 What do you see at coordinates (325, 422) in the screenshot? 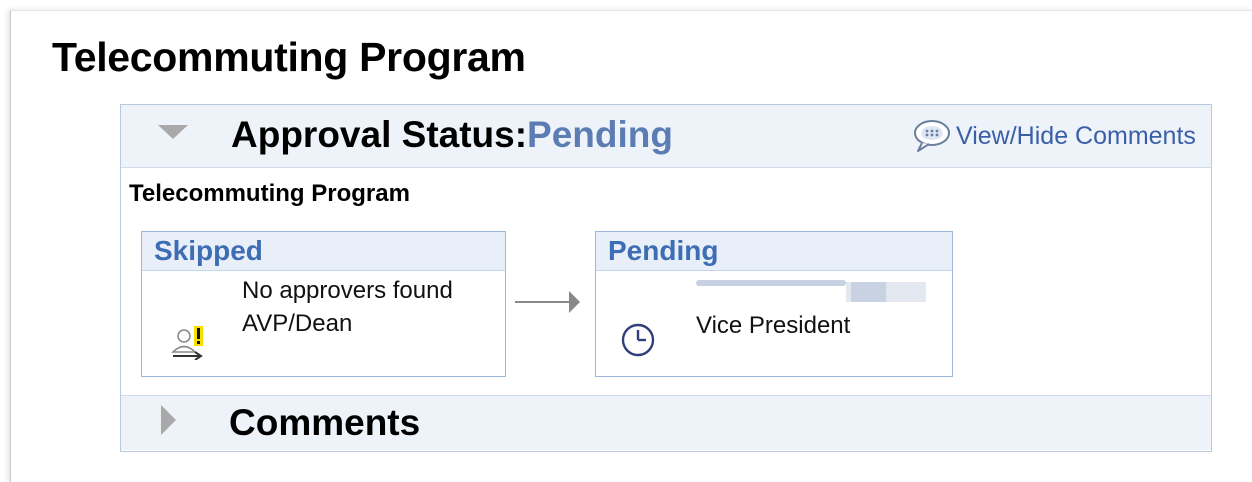
I see `comments-heading: Comments` at bounding box center [325, 422].